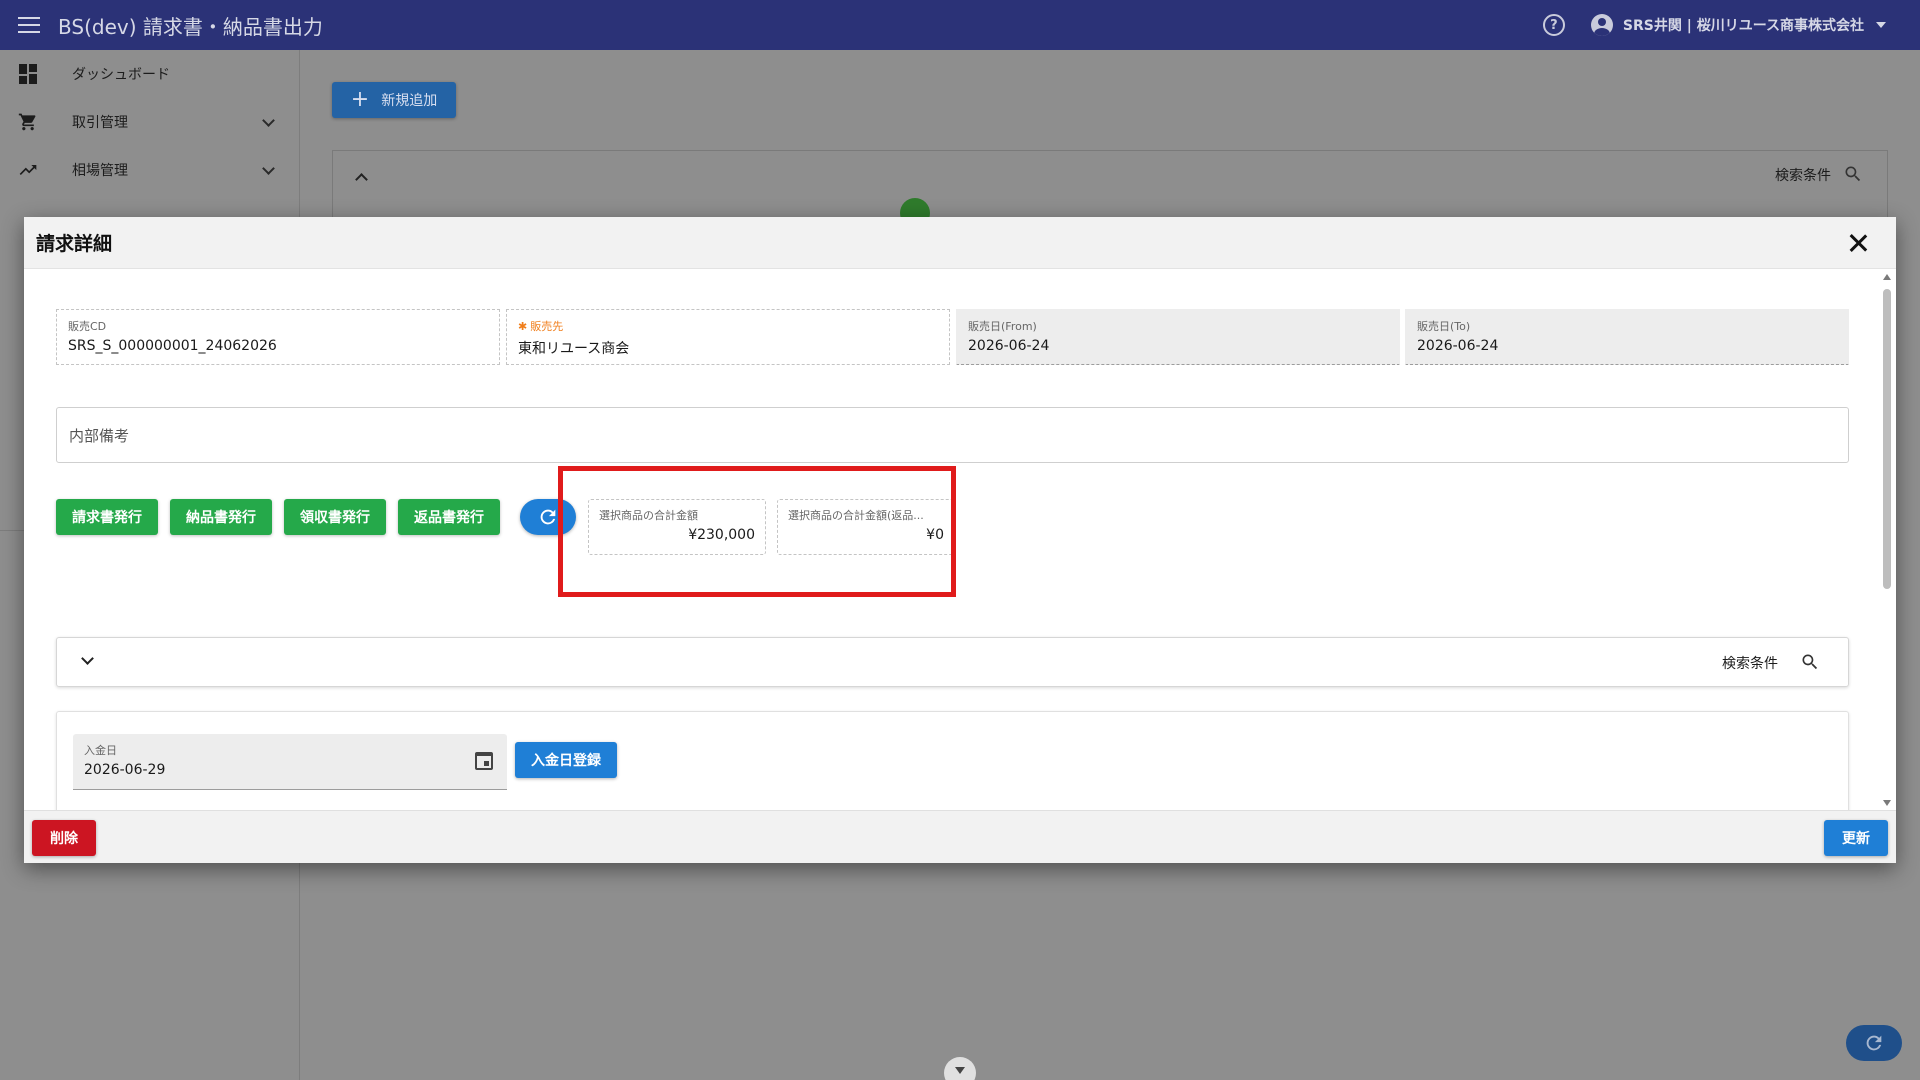  I want to click on trending-up-icon, so click(28, 170).